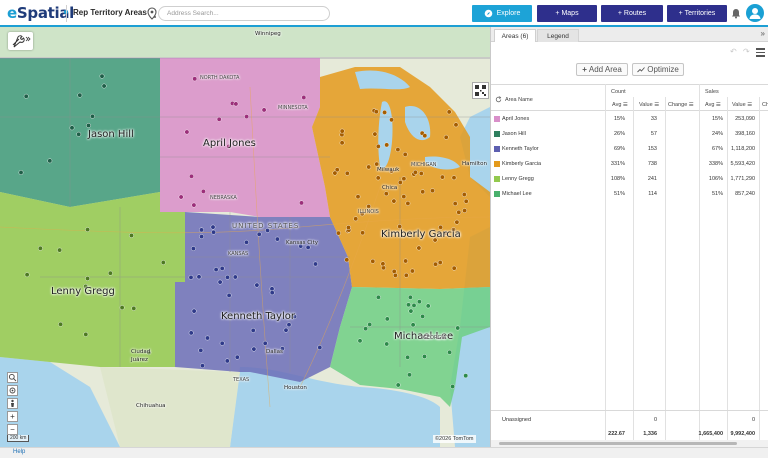 This screenshot has height=458, width=768. What do you see at coordinates (746, 51) in the screenshot?
I see `redo-icon: ↷` at bounding box center [746, 51].